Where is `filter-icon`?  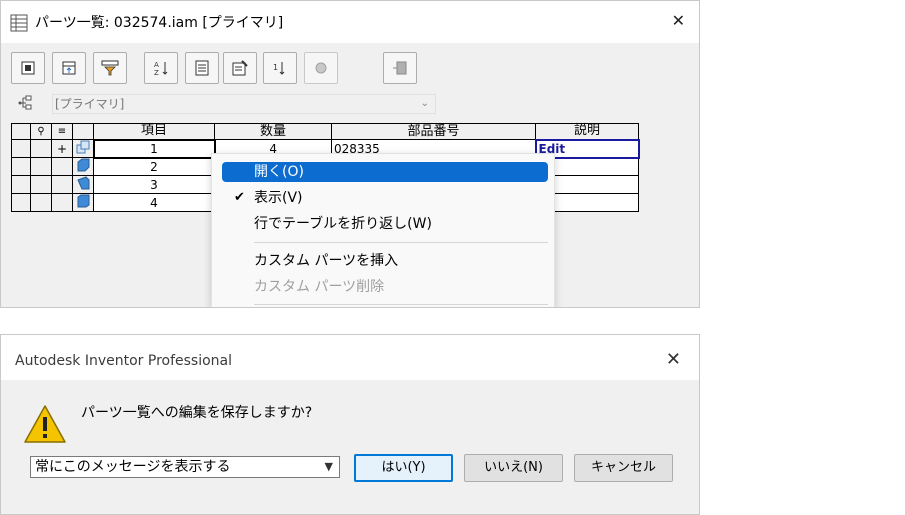
filter-icon is located at coordinates (28, 68).